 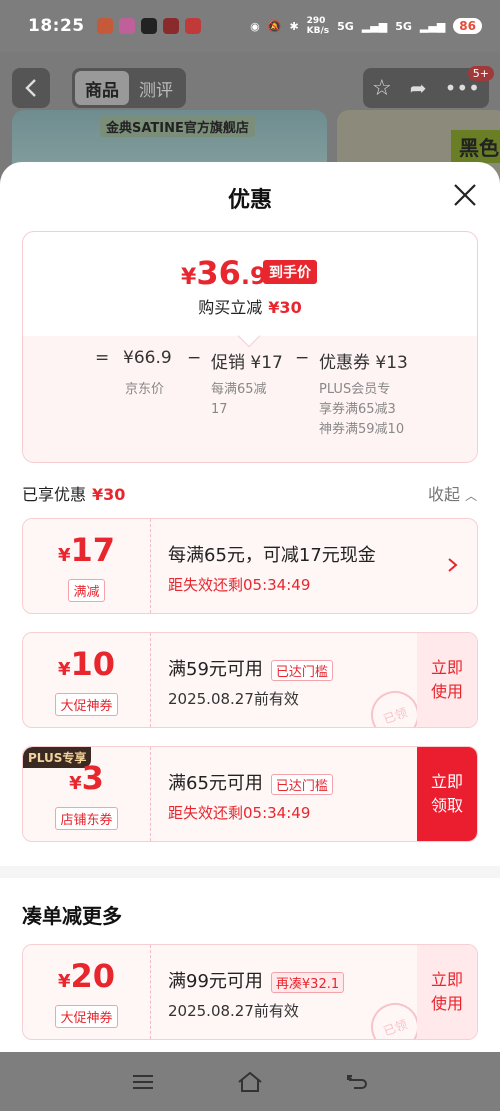 What do you see at coordinates (452, 493) in the screenshot?
I see `collapse-button: 收起 ︿` at bounding box center [452, 493].